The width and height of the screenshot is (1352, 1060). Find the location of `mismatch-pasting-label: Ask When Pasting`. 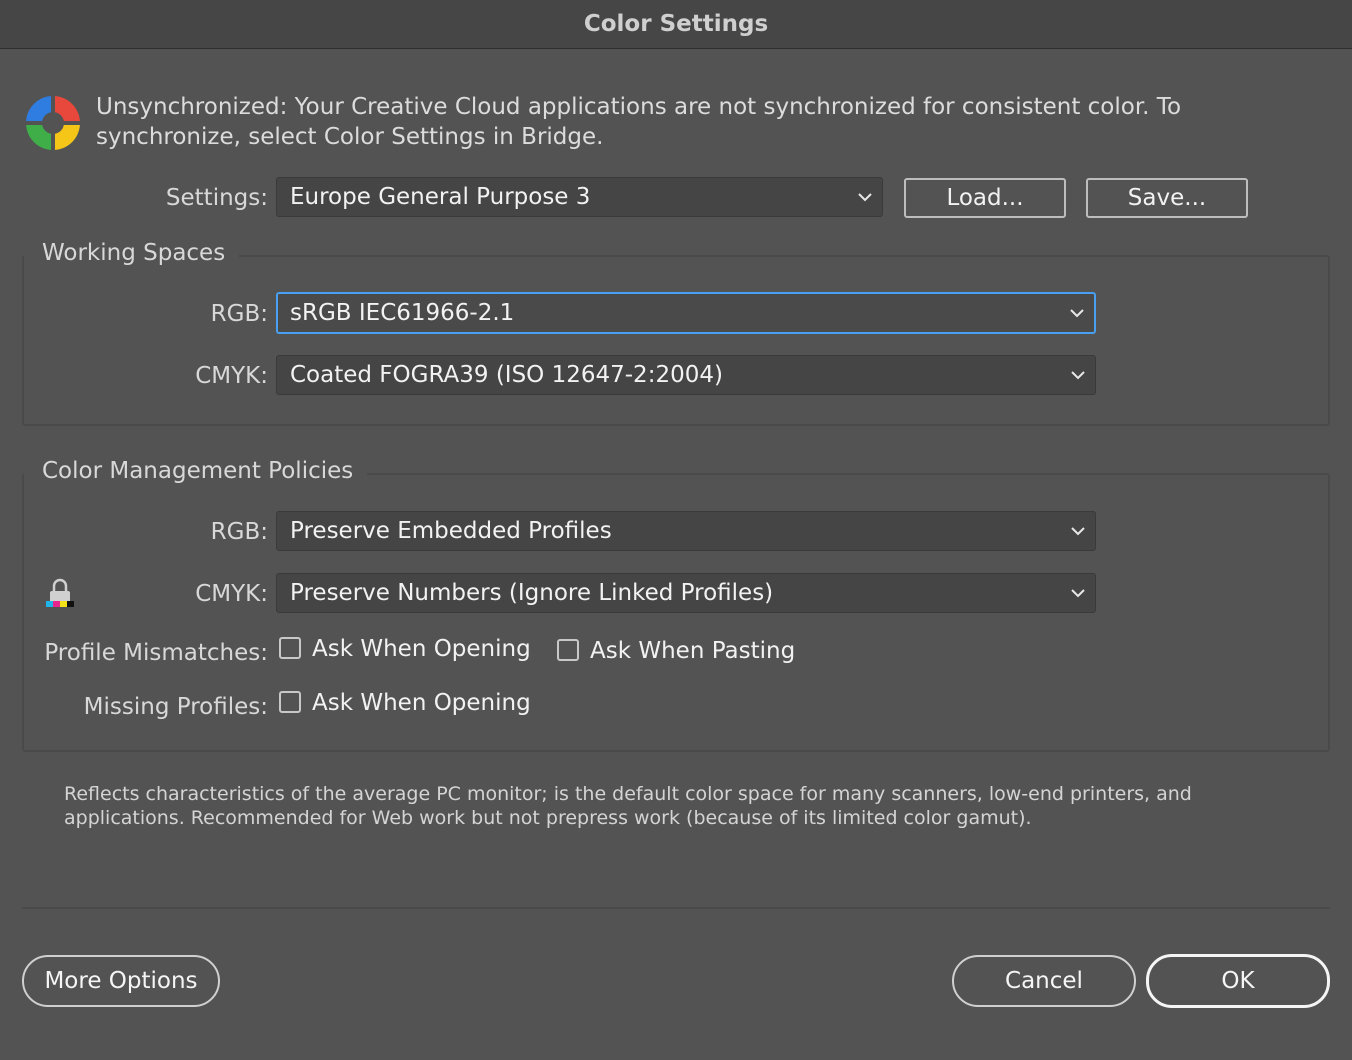

mismatch-pasting-label: Ask When Pasting is located at coordinates (692, 651).